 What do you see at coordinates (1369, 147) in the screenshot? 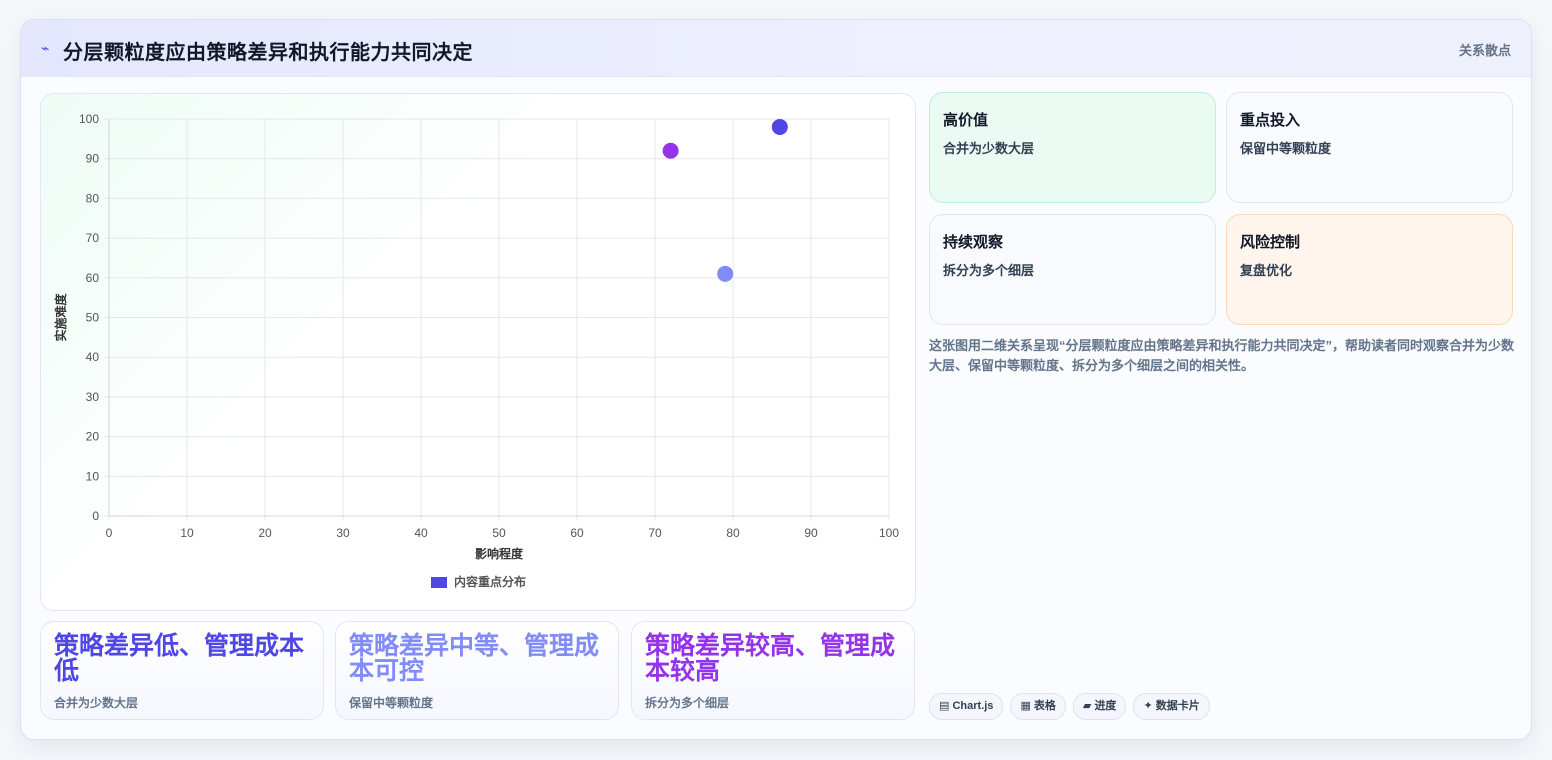
I see `quadrant-key-investment: 重点投入 保留中等颗粒度` at bounding box center [1369, 147].